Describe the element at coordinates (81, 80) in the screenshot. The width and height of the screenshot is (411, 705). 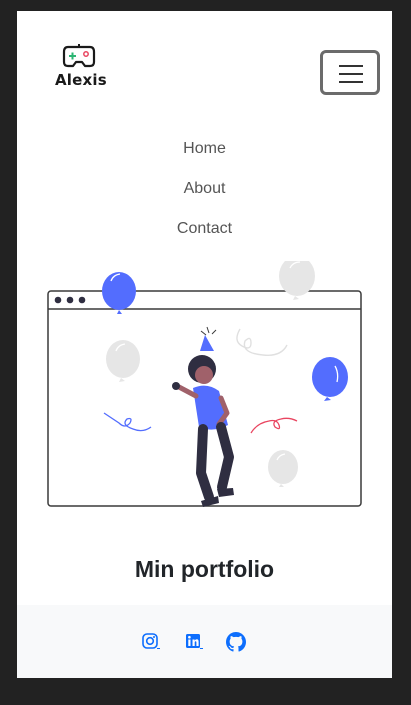
I see `brand-name: Alexis` at that location.